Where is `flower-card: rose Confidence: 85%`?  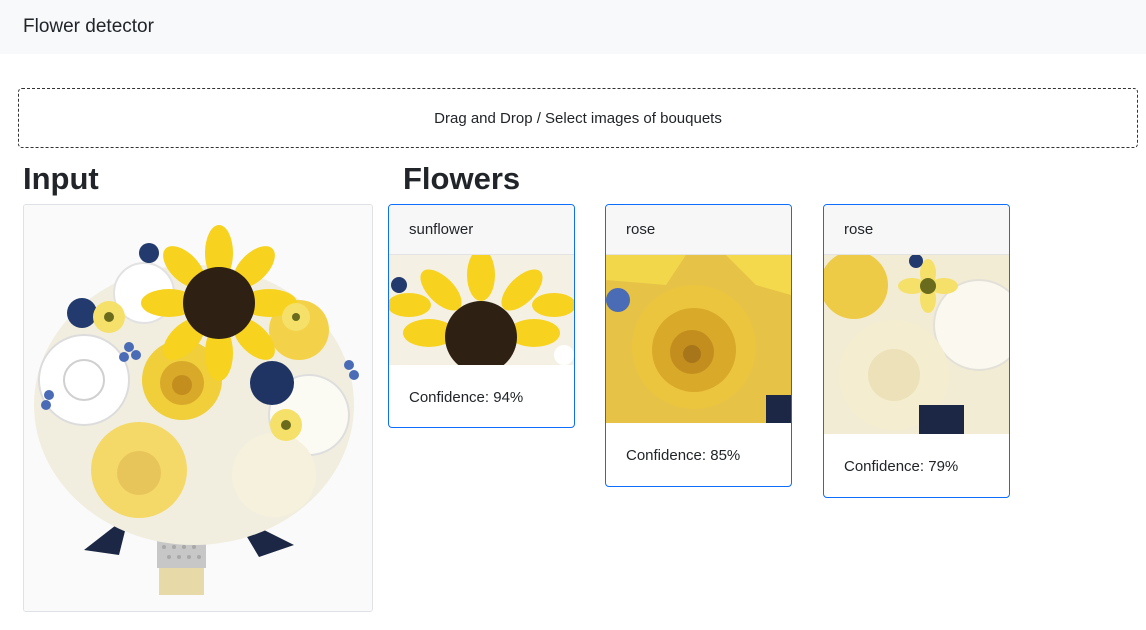
flower-card: rose Confidence: 85% is located at coordinates (698, 345).